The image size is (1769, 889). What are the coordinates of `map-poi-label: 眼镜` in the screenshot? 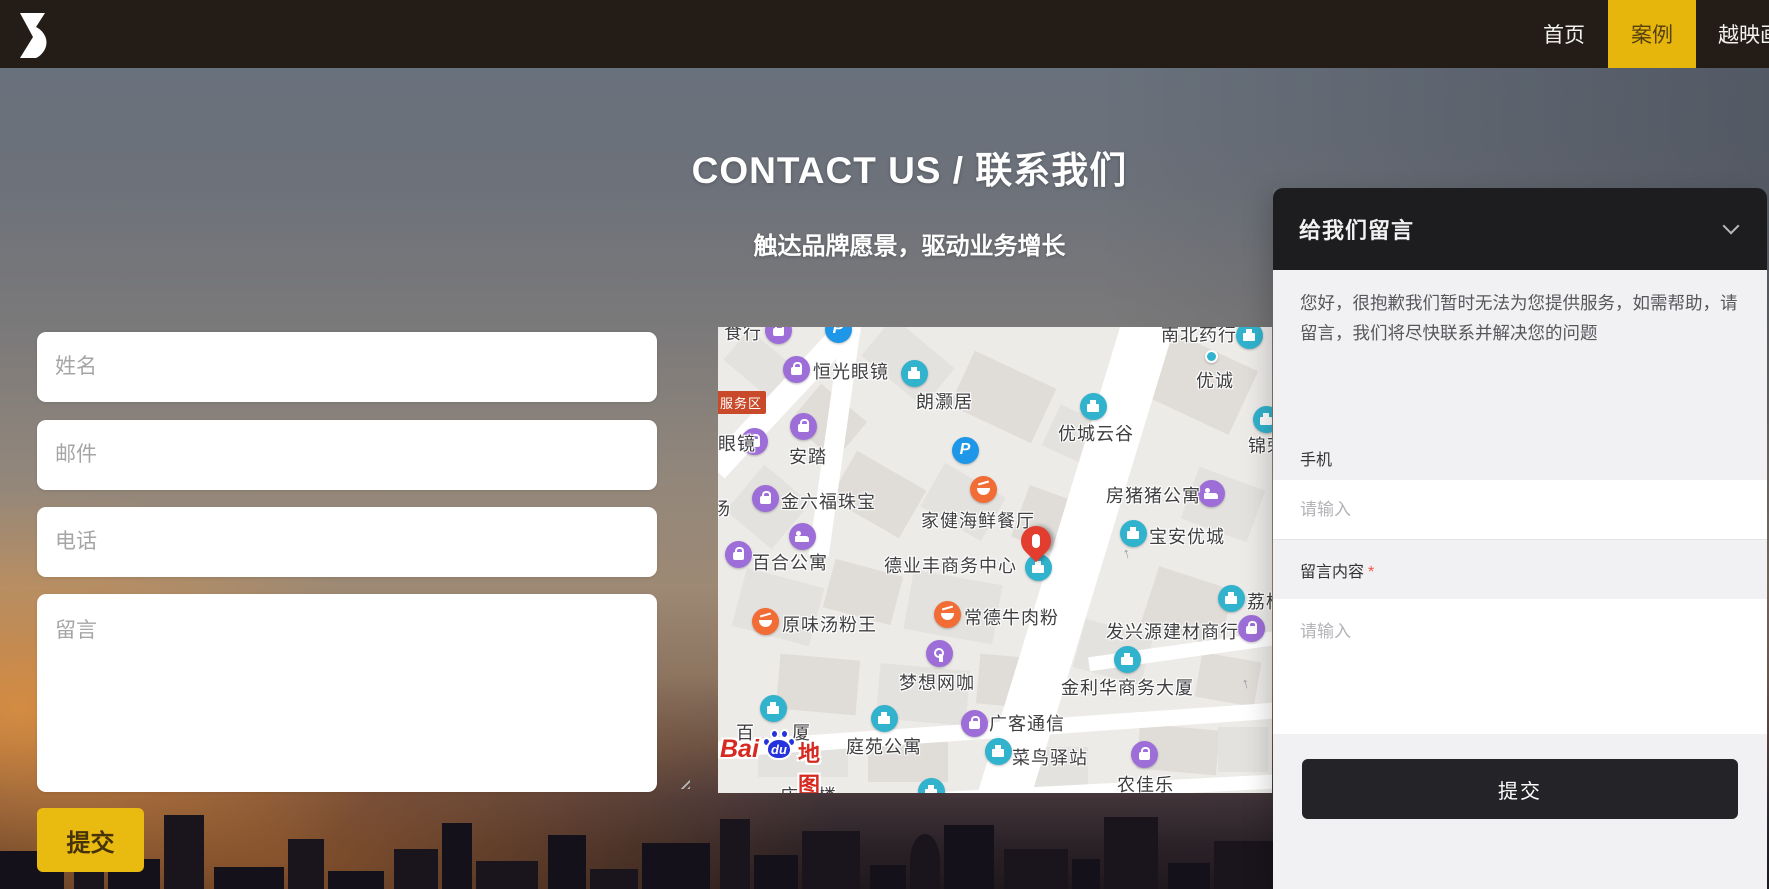 It's located at (737, 444).